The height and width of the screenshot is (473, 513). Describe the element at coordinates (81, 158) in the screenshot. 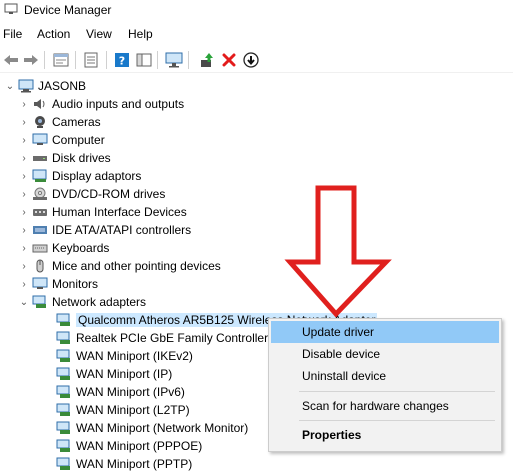

I see `tree-item-label: Disk drives` at that location.